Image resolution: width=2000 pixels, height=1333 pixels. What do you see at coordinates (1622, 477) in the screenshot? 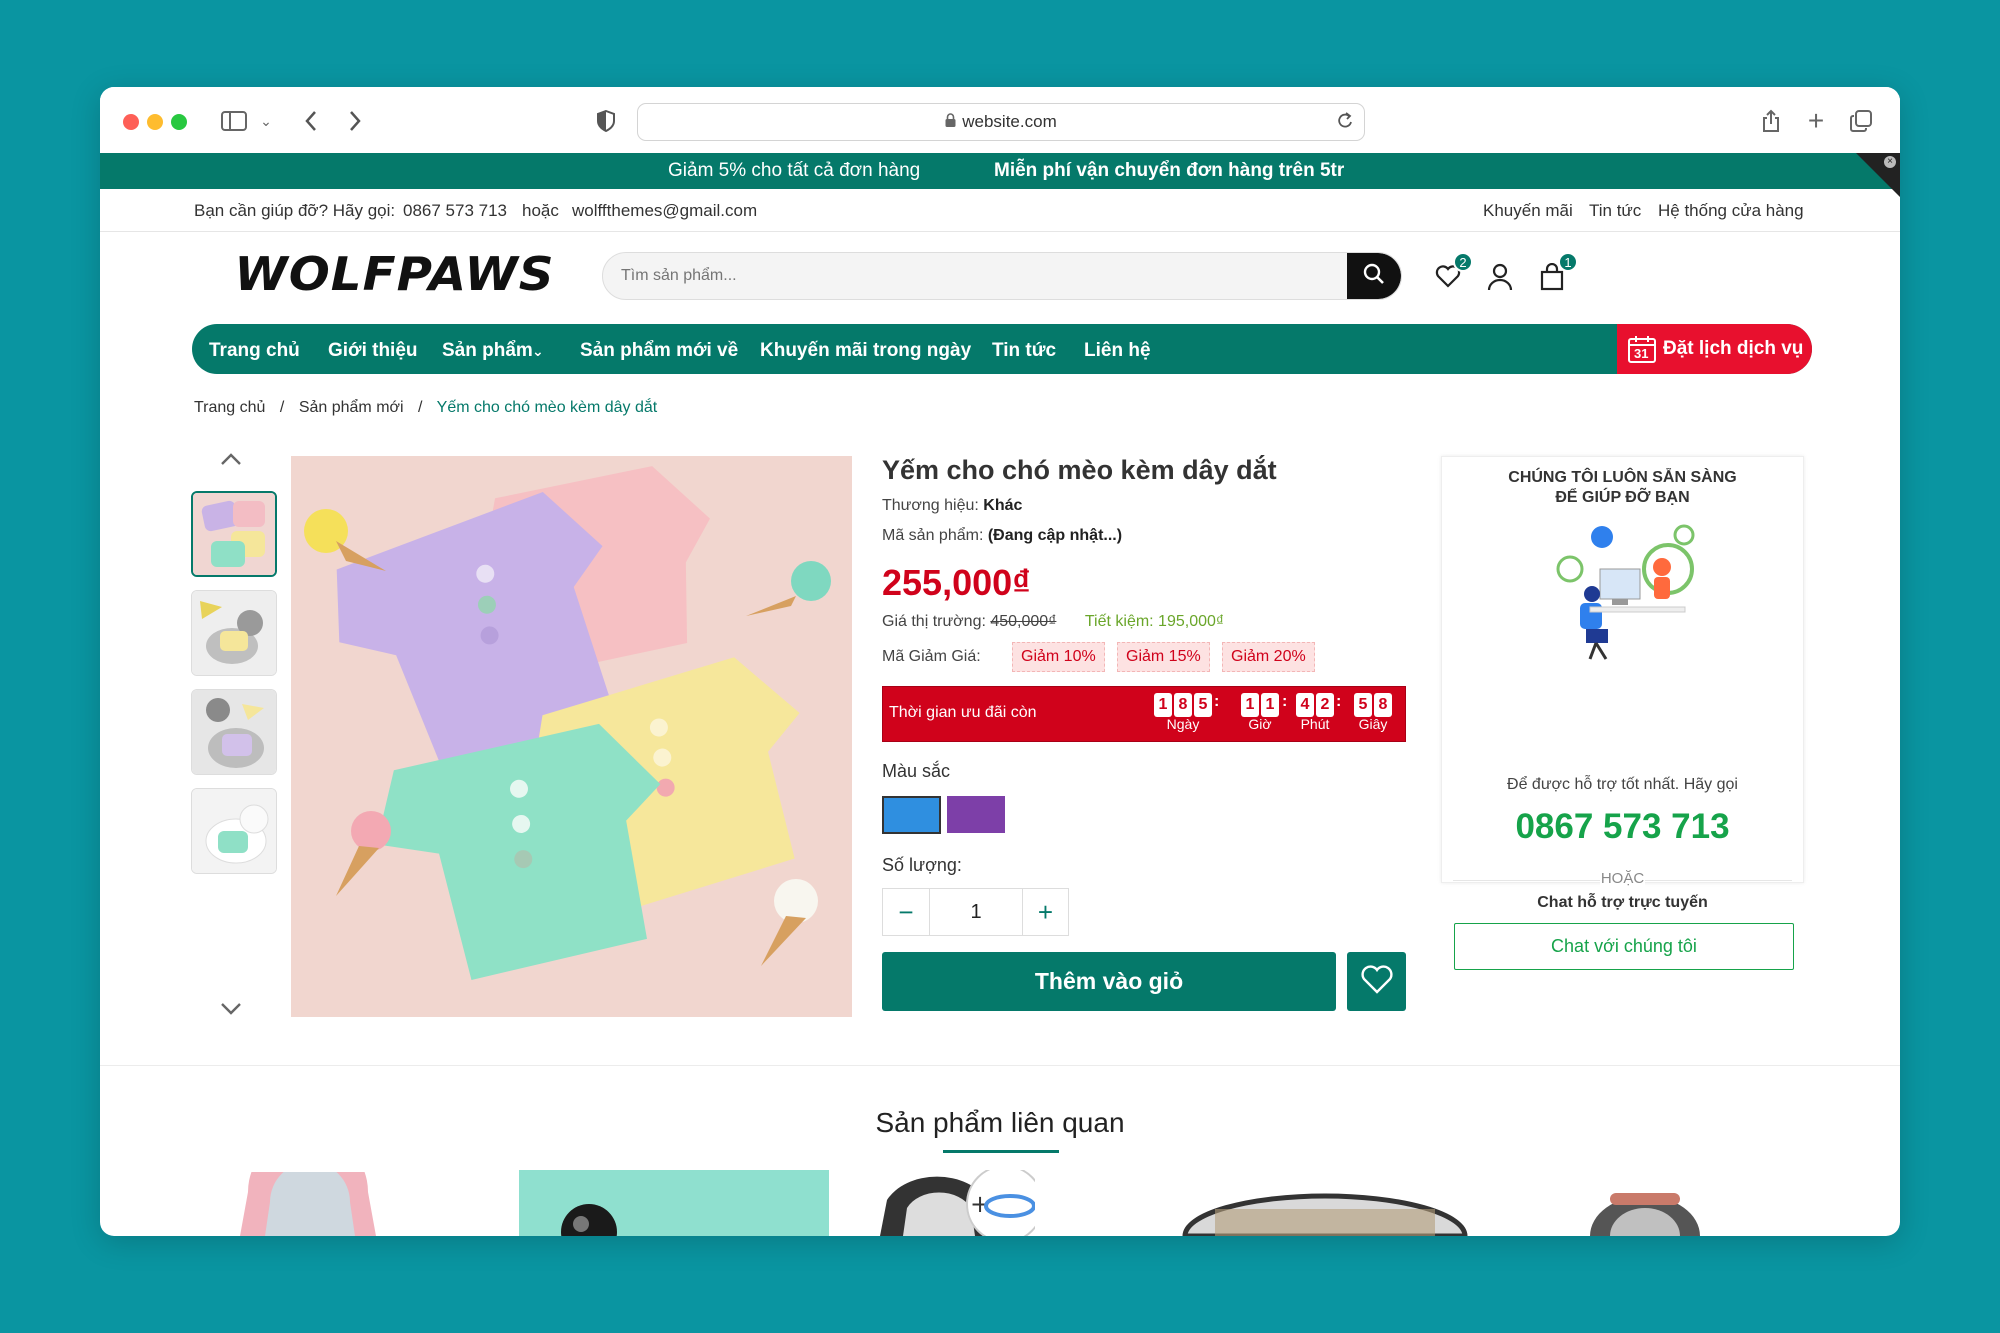
I see `support-title-line1: CHÚNG TÔI LUÔN SẴN SÀNG` at bounding box center [1622, 477].